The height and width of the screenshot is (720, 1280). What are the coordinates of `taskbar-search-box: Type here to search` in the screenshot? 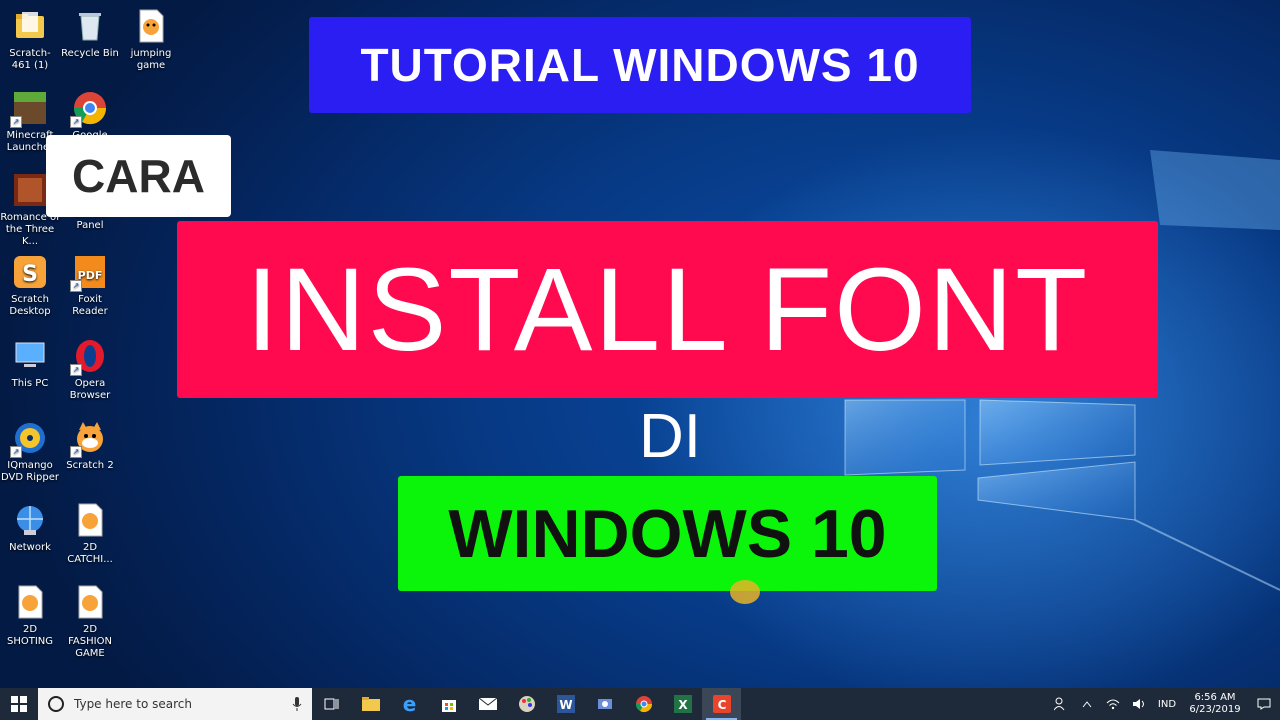 It's located at (175, 704).